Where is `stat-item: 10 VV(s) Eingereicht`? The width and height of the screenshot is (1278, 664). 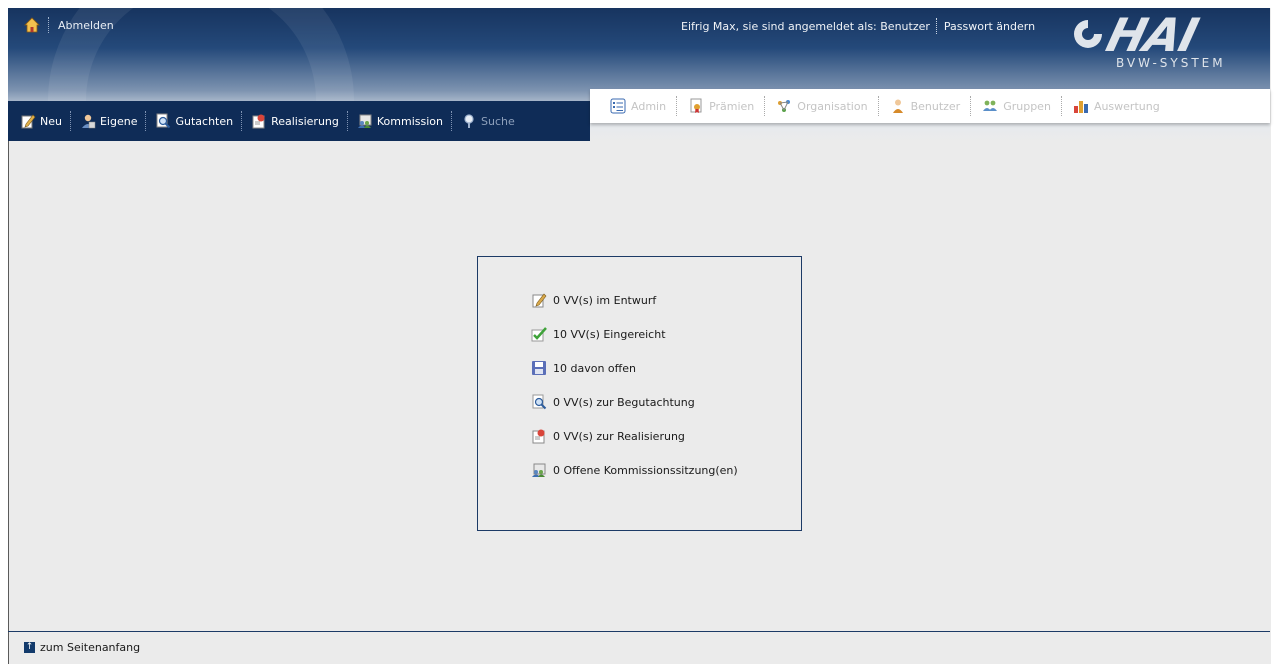 stat-item: 10 VV(s) Eingereicht is located at coordinates (598, 334).